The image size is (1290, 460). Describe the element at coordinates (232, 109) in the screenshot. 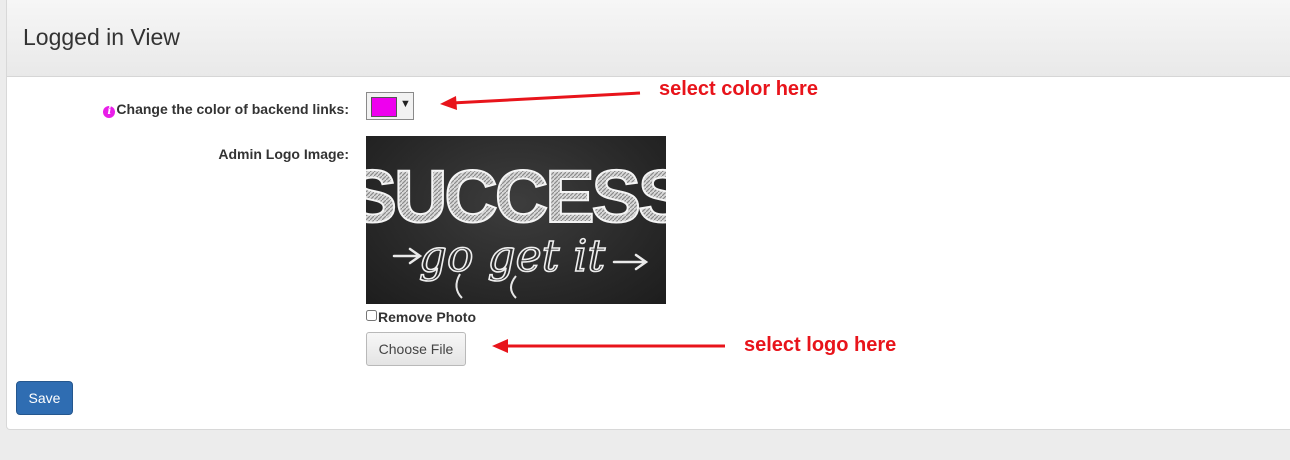

I see `color-field-label-text: Change the color of backend links:` at that location.